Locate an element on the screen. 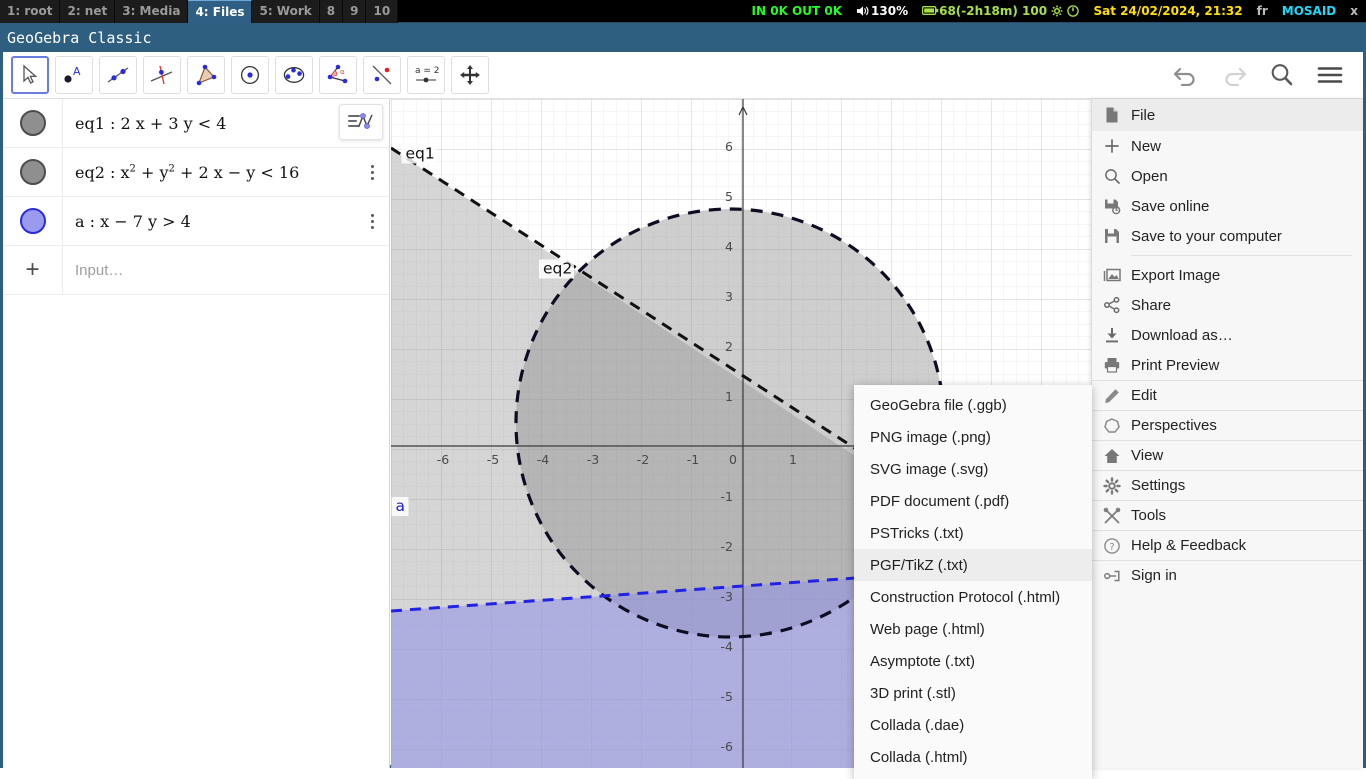 Image resolution: width=1366 pixels, height=779 pixels. export-option-3d-print-stl: 3D print (.stl) is located at coordinates (973, 693).